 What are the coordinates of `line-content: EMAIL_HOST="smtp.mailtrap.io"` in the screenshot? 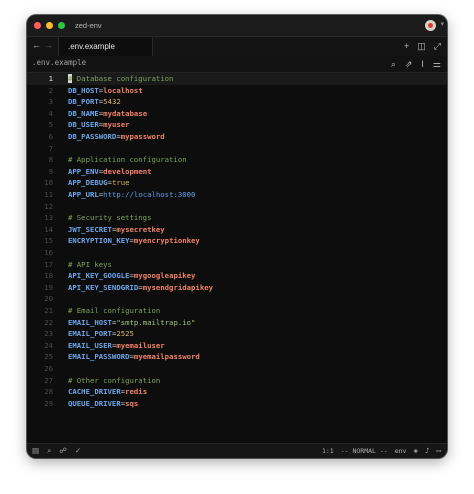 It's located at (131, 323).